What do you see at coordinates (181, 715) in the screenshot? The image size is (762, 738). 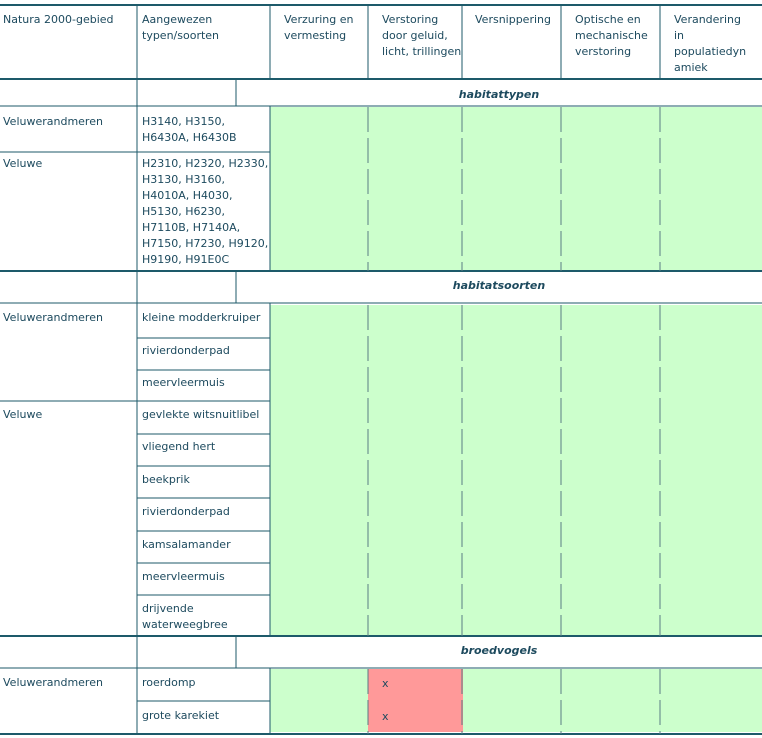 I see `soort-cell: grote karekiet` at bounding box center [181, 715].